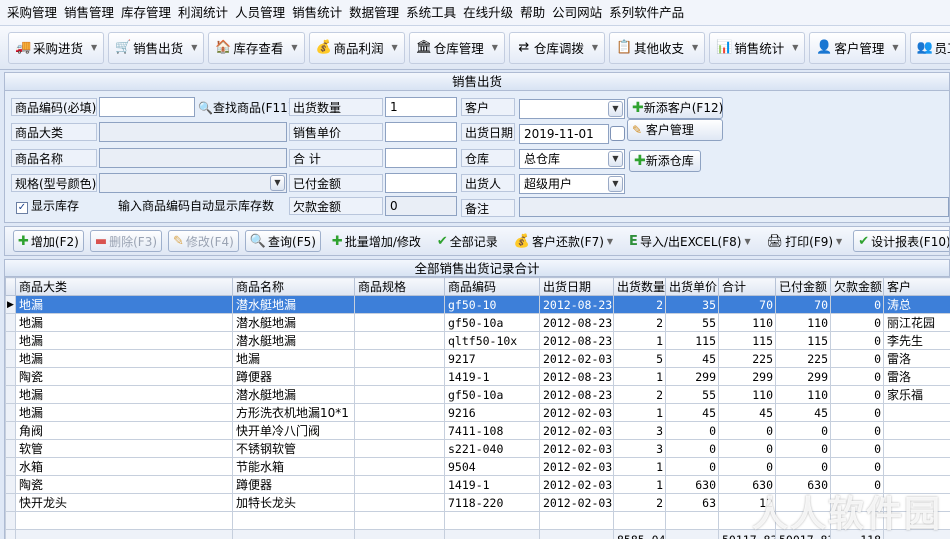  I want to click on category-field, so click(193, 132).